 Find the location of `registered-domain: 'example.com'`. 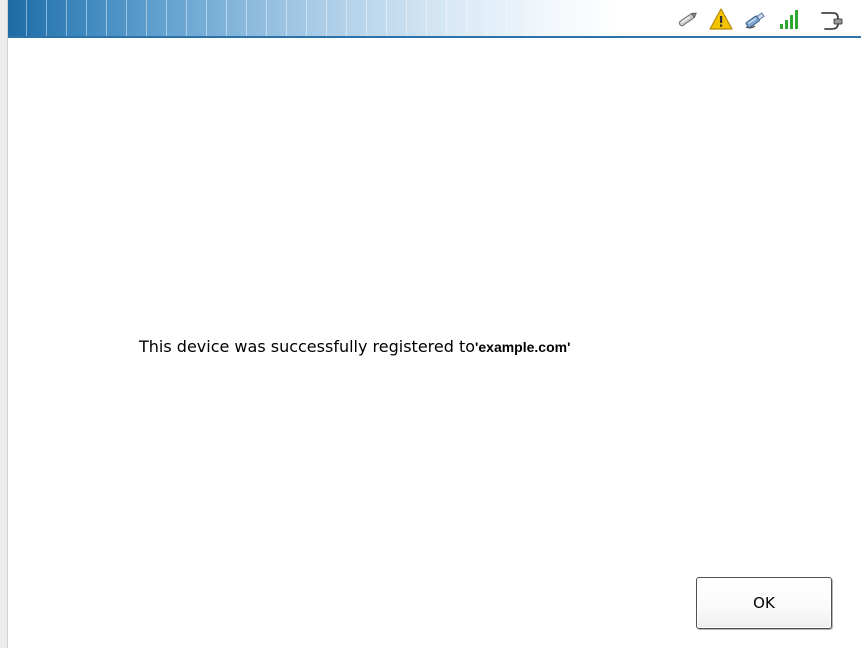

registered-domain: 'example.com' is located at coordinates (523, 347).